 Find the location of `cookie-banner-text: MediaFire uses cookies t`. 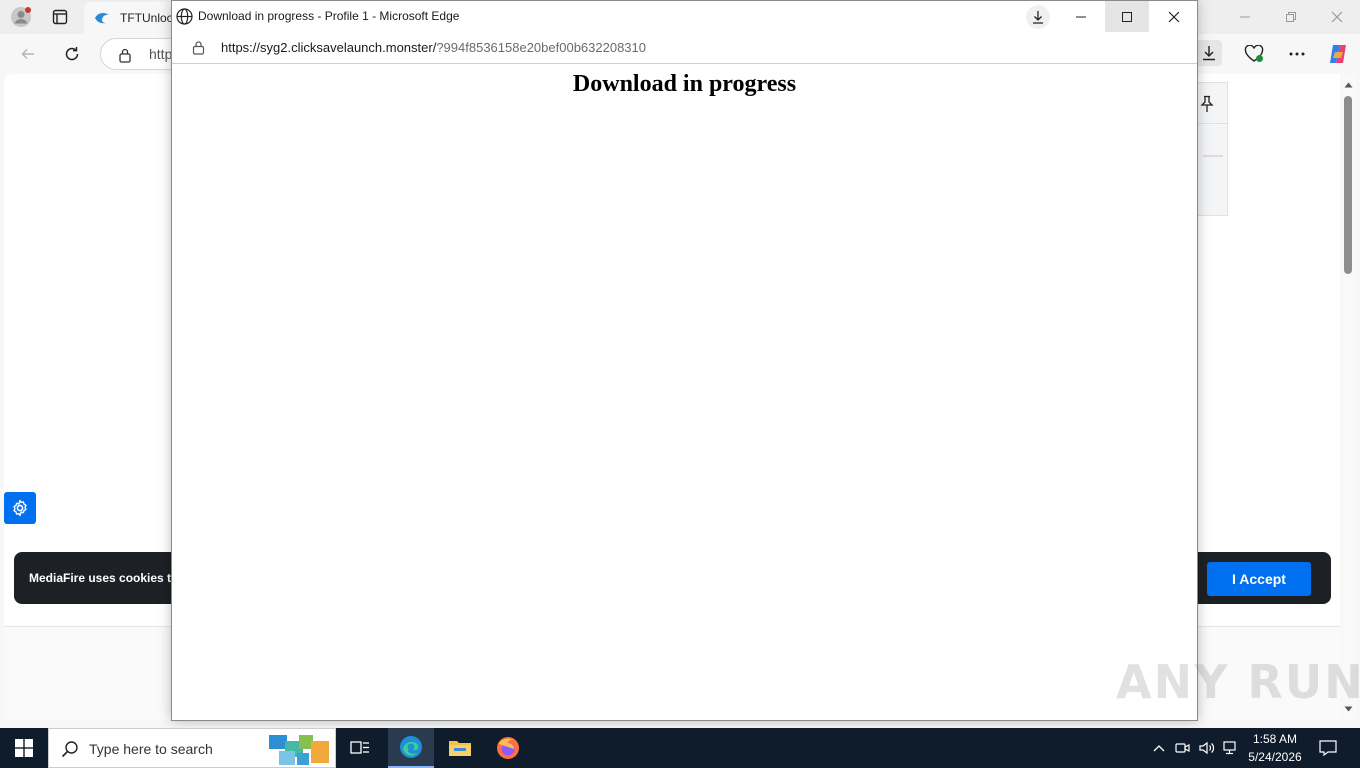

cookie-banner-text: MediaFire uses cookies t is located at coordinates (100, 578).